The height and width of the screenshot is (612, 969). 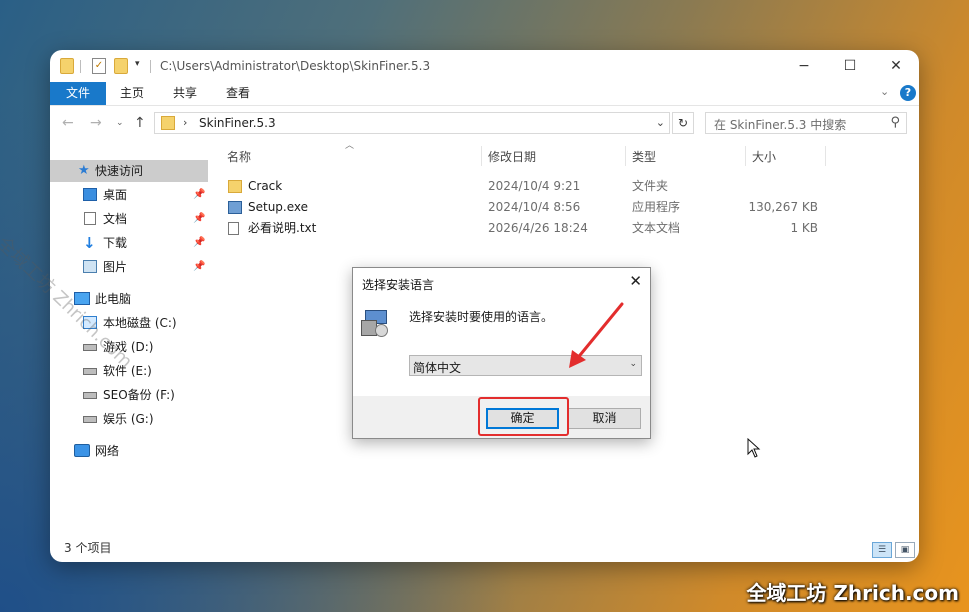 I want to click on pictures-icon, so click(x=90, y=266).